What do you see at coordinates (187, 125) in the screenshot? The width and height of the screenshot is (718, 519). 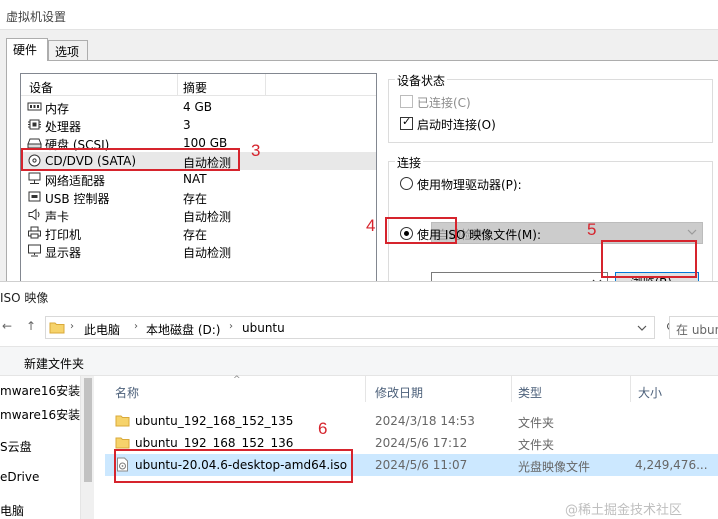 I see `device-summary: 3` at bounding box center [187, 125].